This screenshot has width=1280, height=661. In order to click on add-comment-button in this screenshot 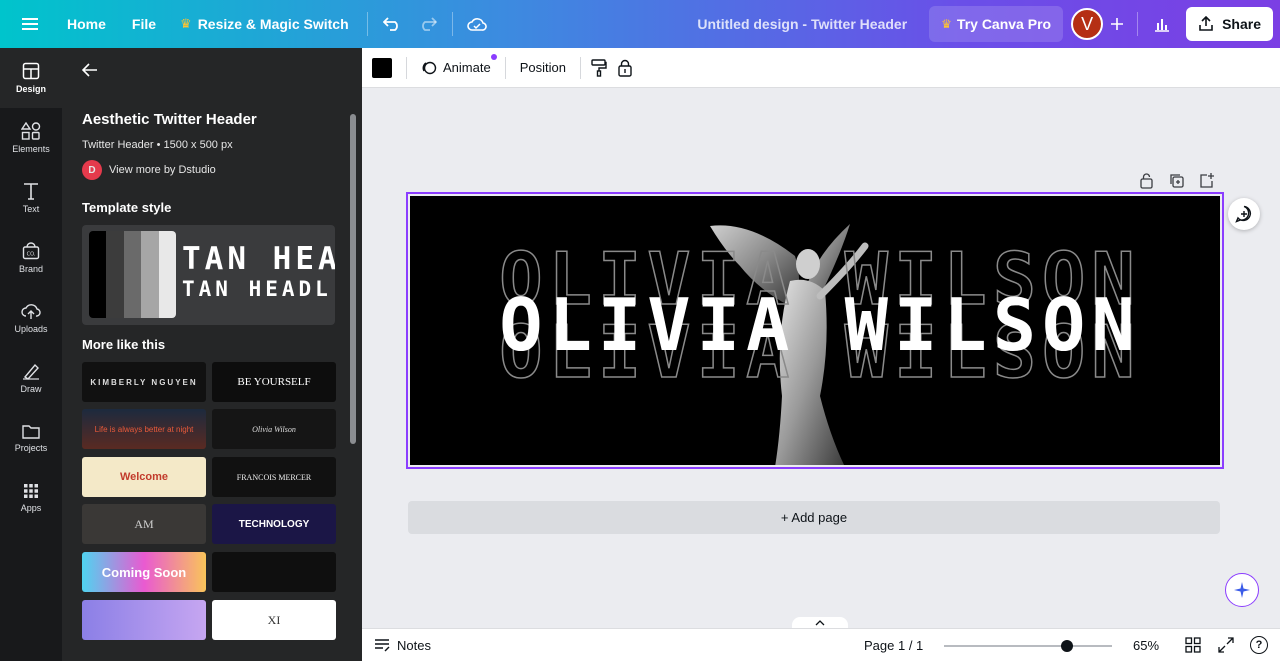, I will do `click(1244, 214)`.